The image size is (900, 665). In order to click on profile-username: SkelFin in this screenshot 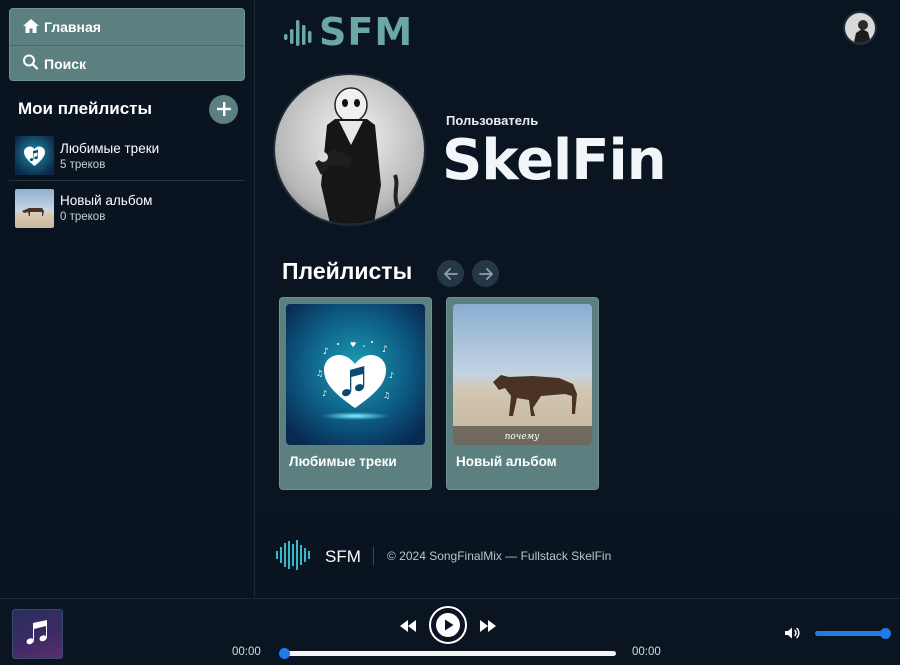, I will do `click(554, 160)`.